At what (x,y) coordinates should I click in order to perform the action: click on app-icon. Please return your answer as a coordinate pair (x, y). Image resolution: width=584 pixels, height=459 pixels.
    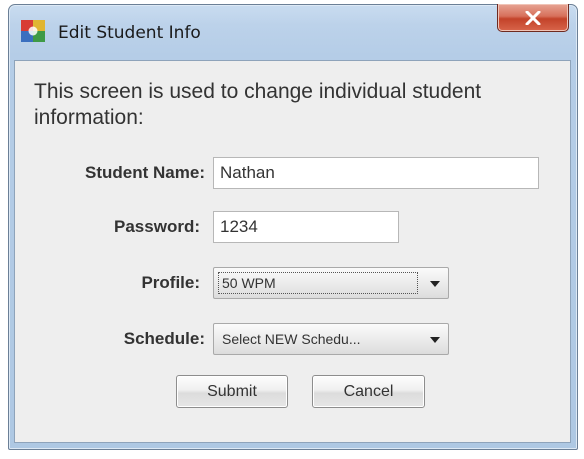
    Looking at the image, I should click on (33, 31).